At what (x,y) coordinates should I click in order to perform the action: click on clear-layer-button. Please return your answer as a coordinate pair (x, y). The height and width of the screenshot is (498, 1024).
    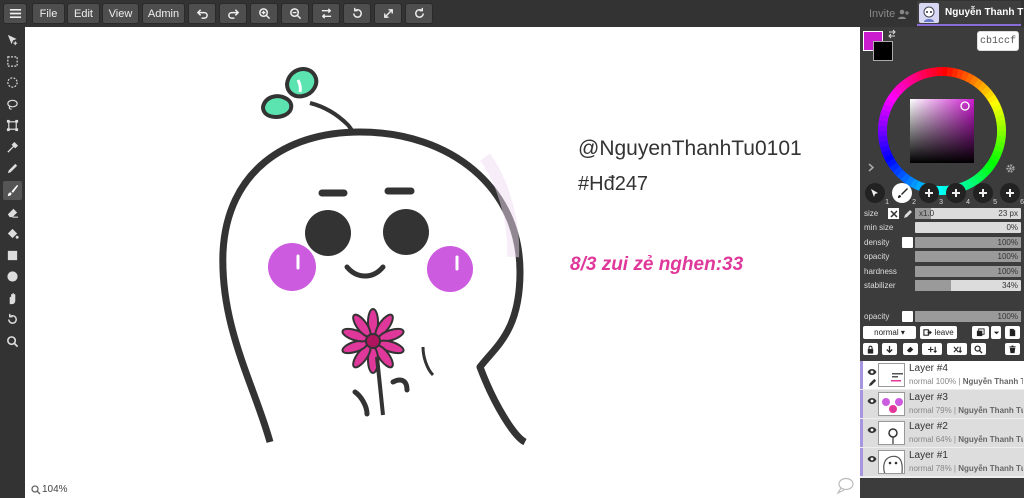
    Looking at the image, I should click on (910, 349).